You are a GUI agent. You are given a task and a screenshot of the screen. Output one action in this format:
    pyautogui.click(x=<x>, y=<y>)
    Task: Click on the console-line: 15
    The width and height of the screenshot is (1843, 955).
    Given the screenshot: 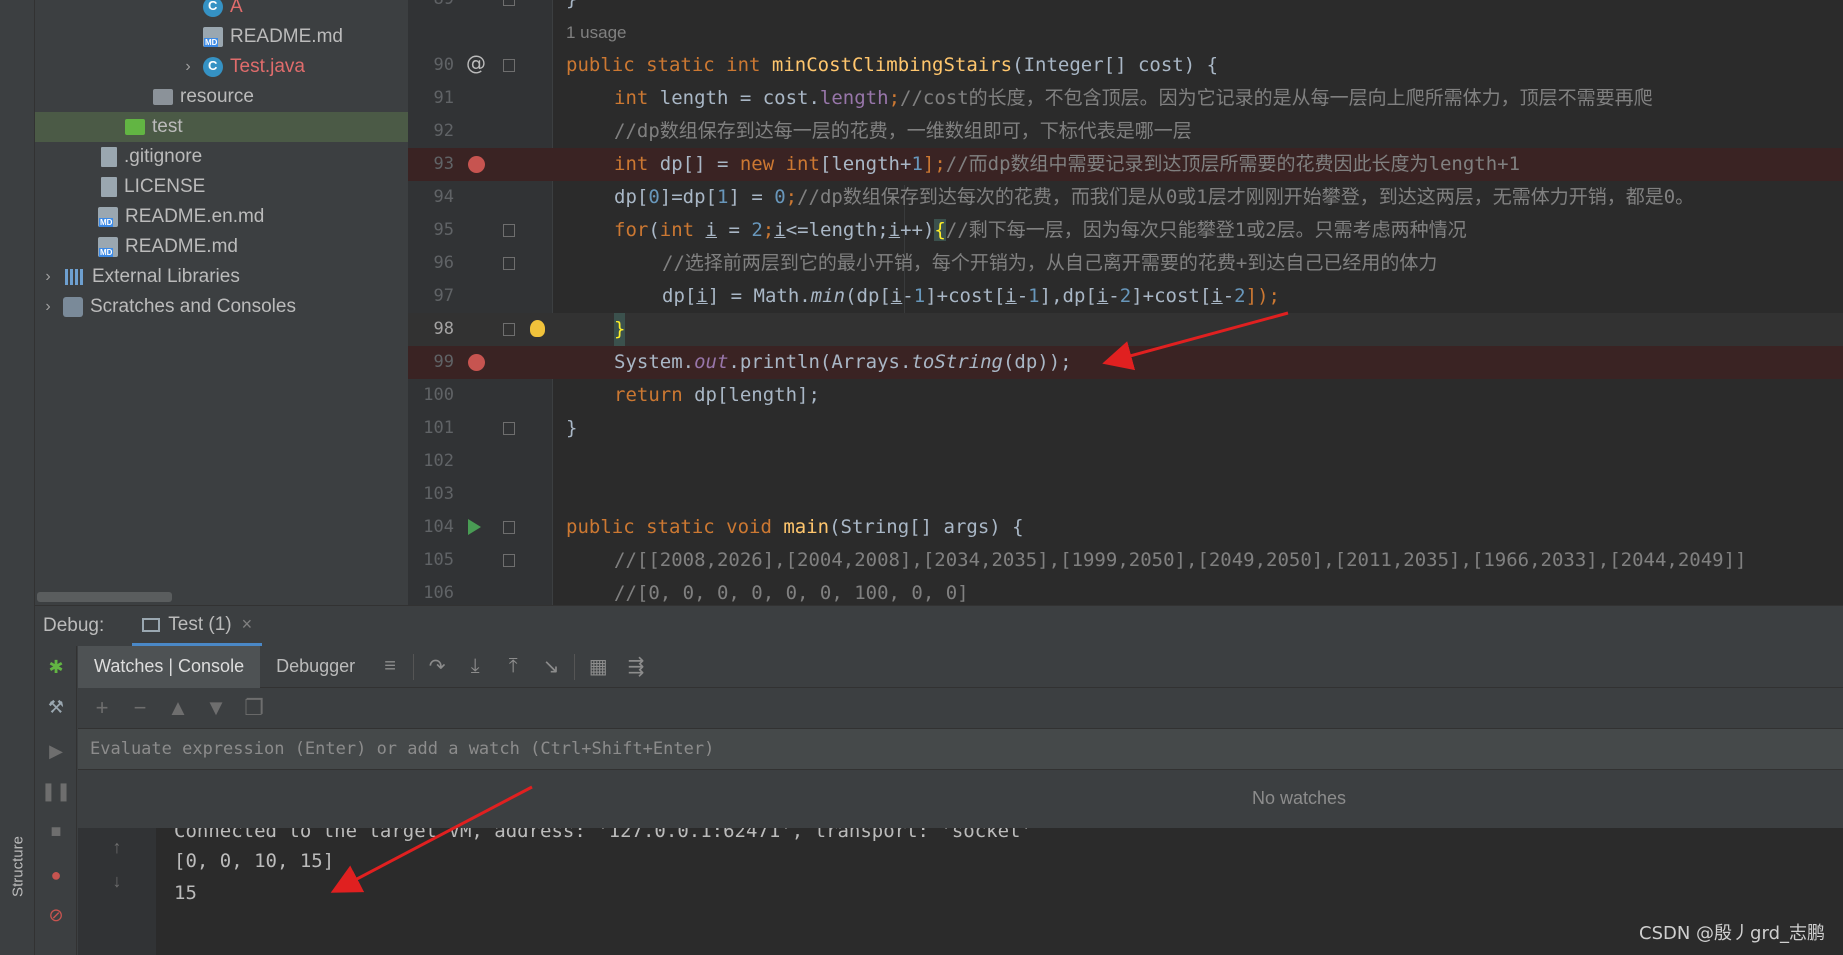 What is the action you would take?
    pyautogui.click(x=185, y=893)
    